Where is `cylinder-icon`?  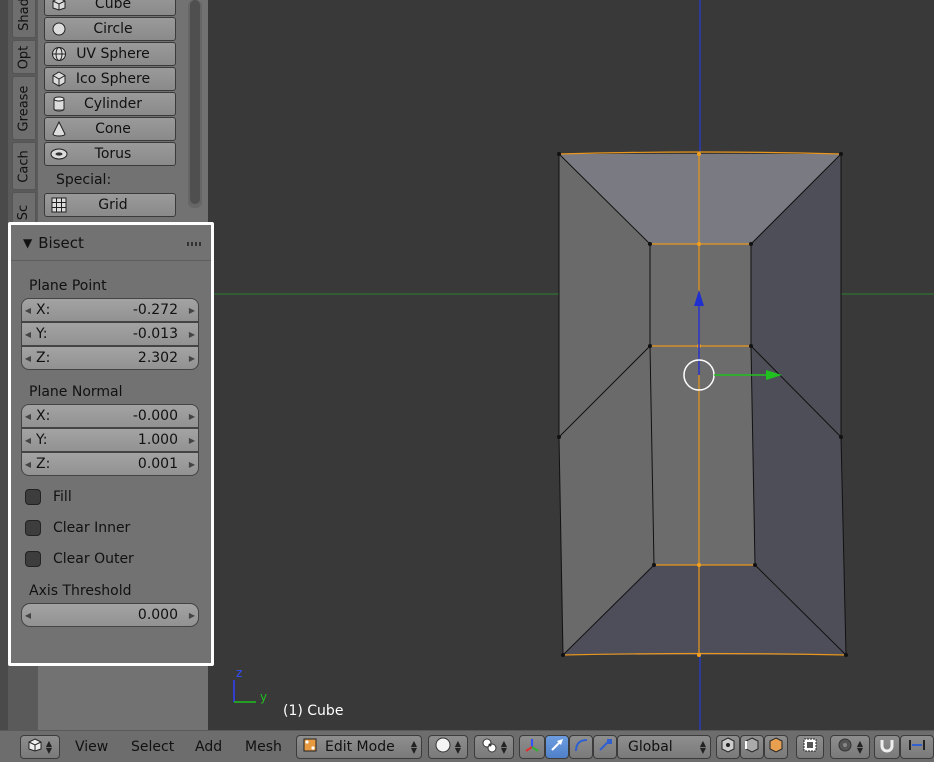 cylinder-icon is located at coordinates (59, 104).